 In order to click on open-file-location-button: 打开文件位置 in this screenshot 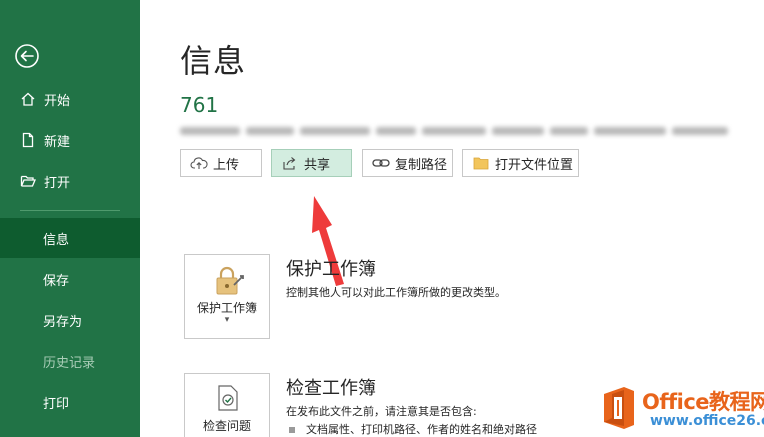, I will do `click(520, 163)`.